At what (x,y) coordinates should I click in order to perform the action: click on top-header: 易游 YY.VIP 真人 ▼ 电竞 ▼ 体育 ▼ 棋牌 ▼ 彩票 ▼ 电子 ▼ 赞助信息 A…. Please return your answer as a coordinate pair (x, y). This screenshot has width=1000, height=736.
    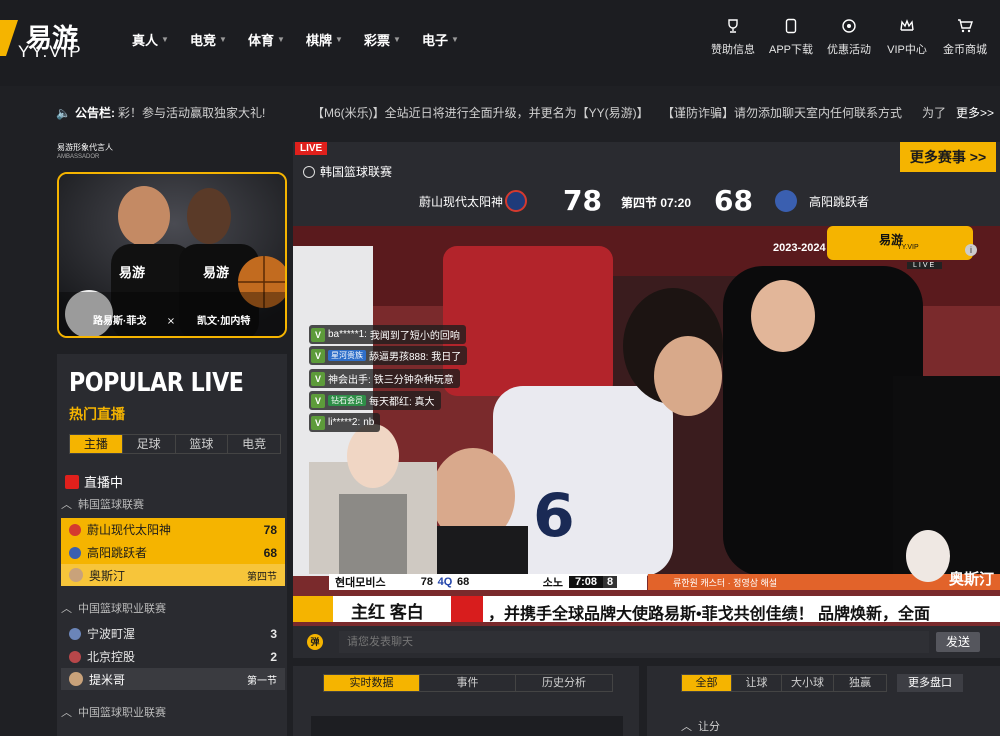
    Looking at the image, I should click on (500, 43).